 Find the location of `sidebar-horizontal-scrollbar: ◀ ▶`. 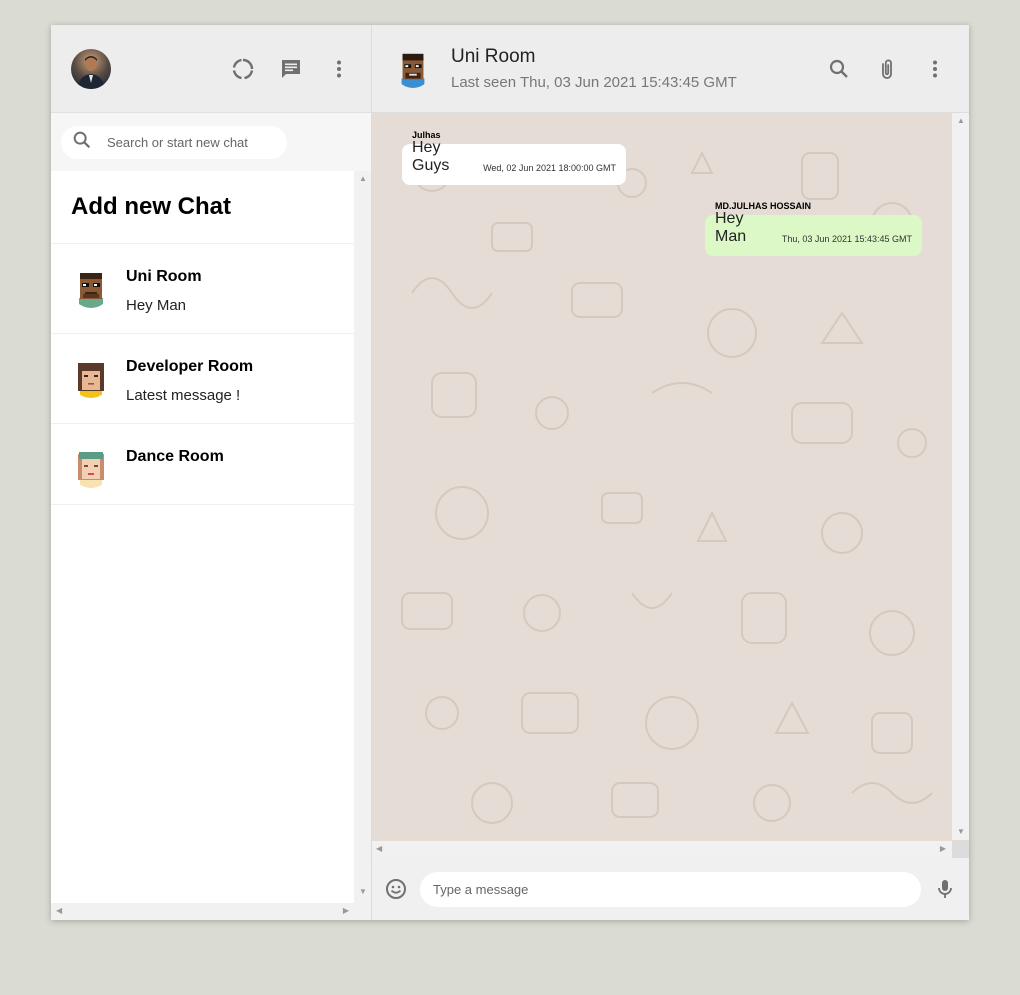

sidebar-horizontal-scrollbar: ◀ ▶ is located at coordinates (202, 911).